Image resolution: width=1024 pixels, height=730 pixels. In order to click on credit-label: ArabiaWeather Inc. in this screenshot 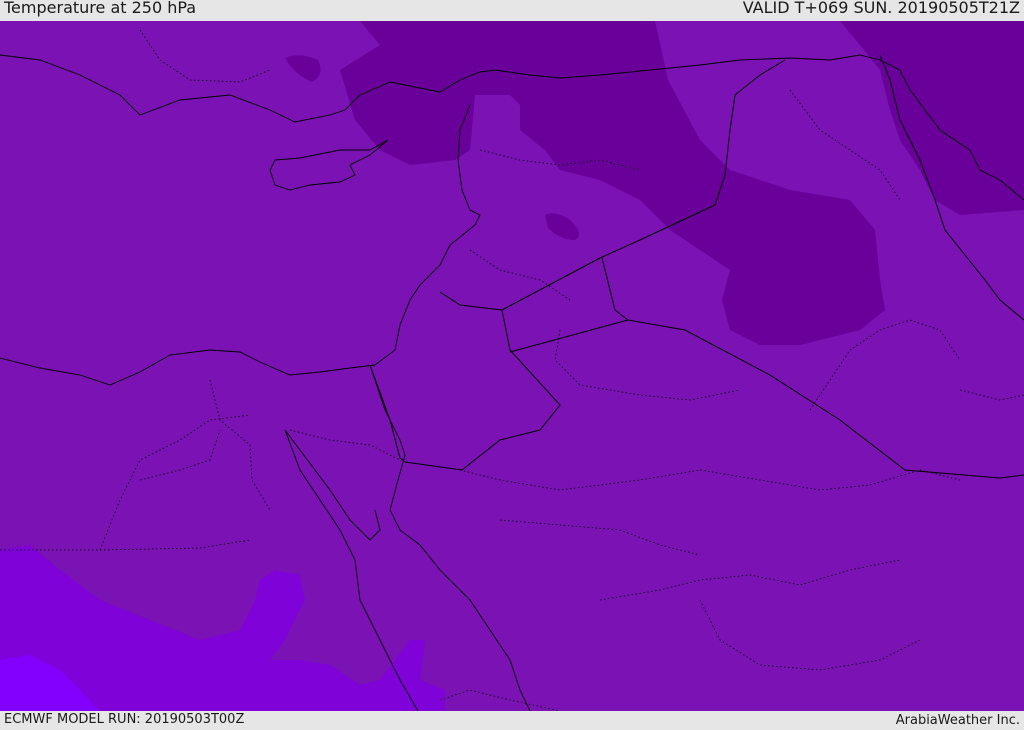, I will do `click(957, 720)`.